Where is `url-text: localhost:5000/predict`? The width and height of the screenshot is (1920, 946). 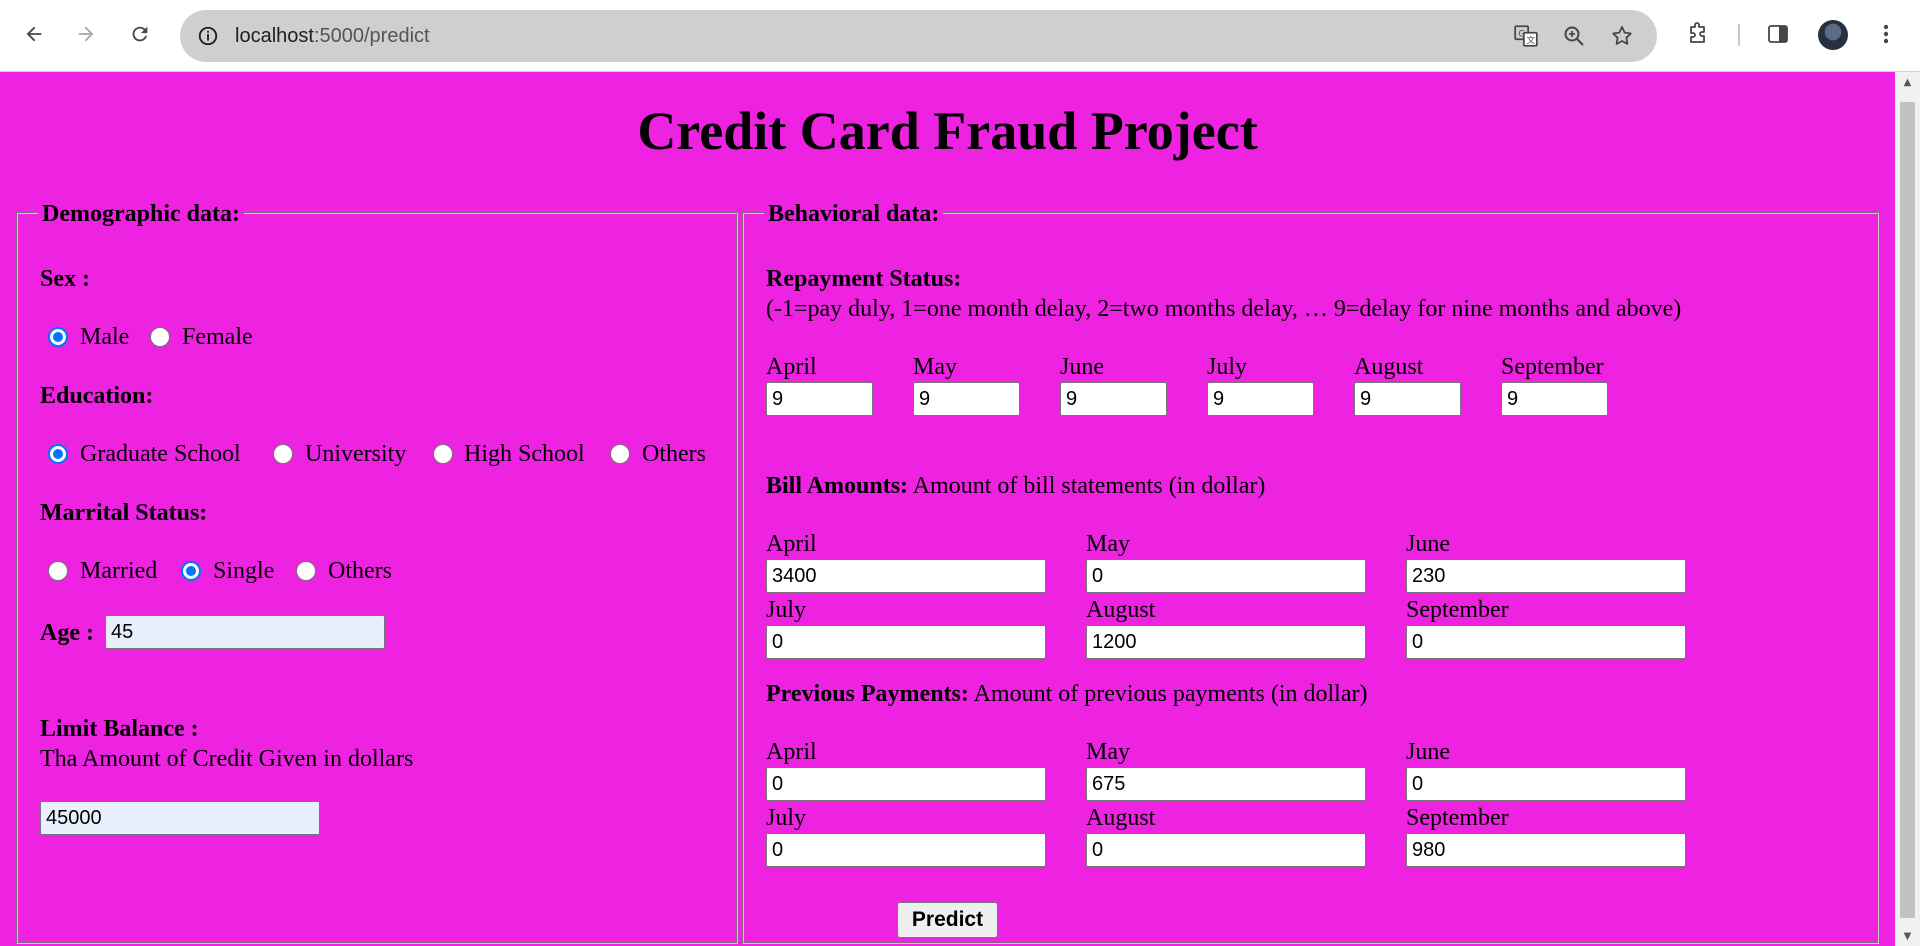
url-text: localhost:5000/predict is located at coordinates (332, 36).